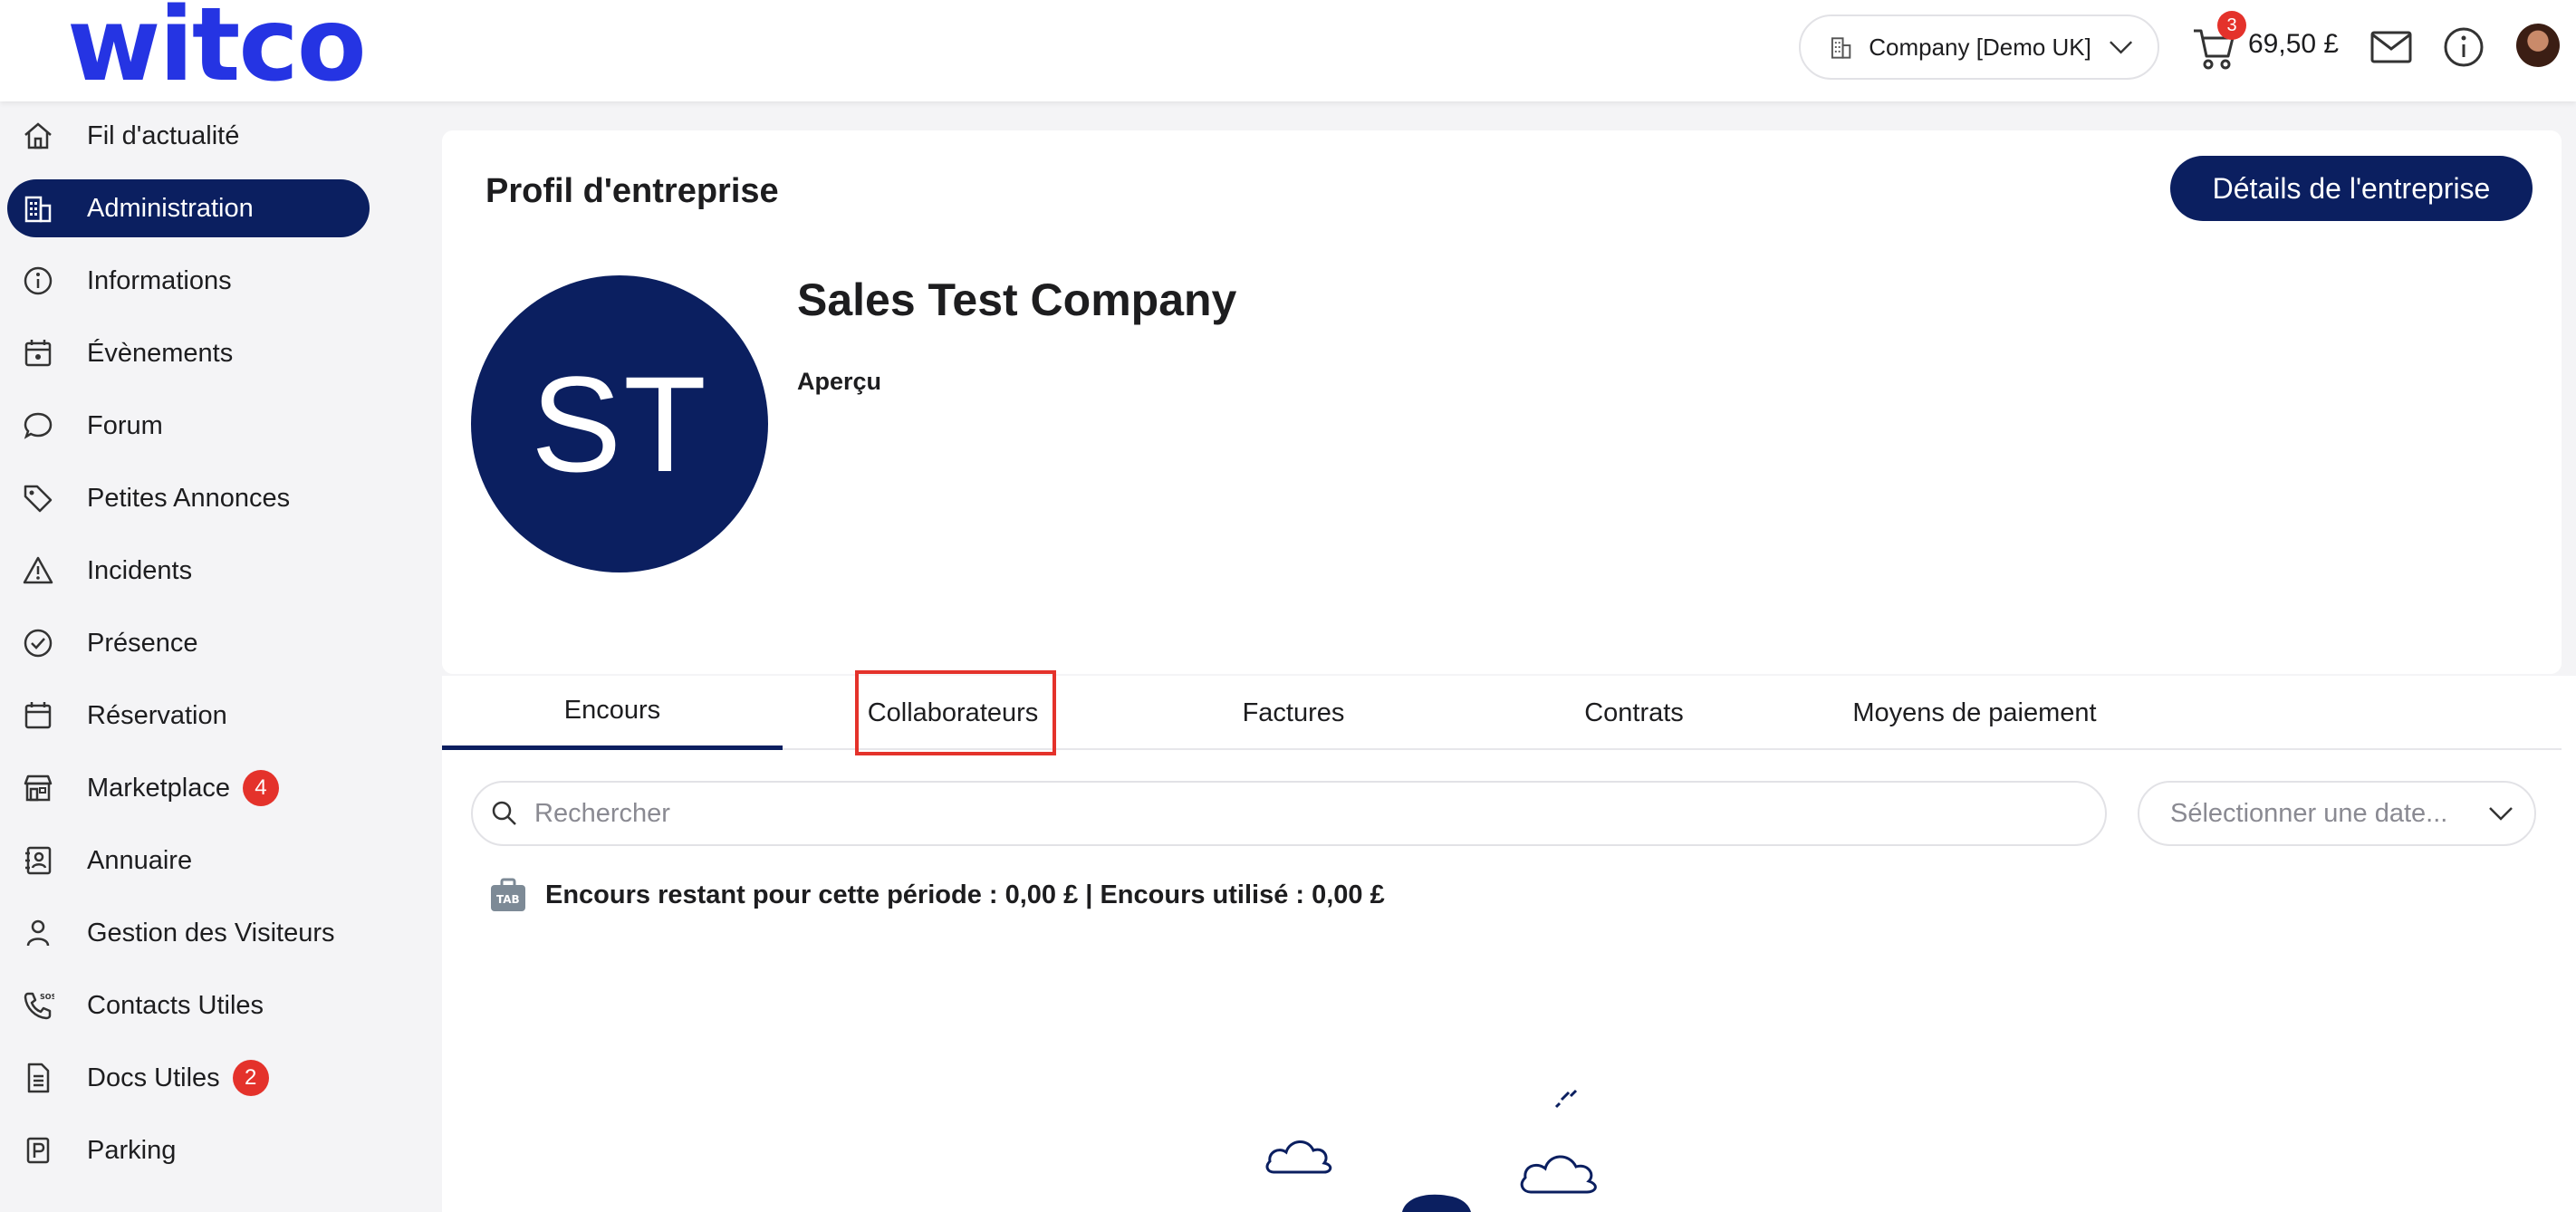 The height and width of the screenshot is (1212, 2576). What do you see at coordinates (260, 788) in the screenshot?
I see `marketplace-count-badge: 4` at bounding box center [260, 788].